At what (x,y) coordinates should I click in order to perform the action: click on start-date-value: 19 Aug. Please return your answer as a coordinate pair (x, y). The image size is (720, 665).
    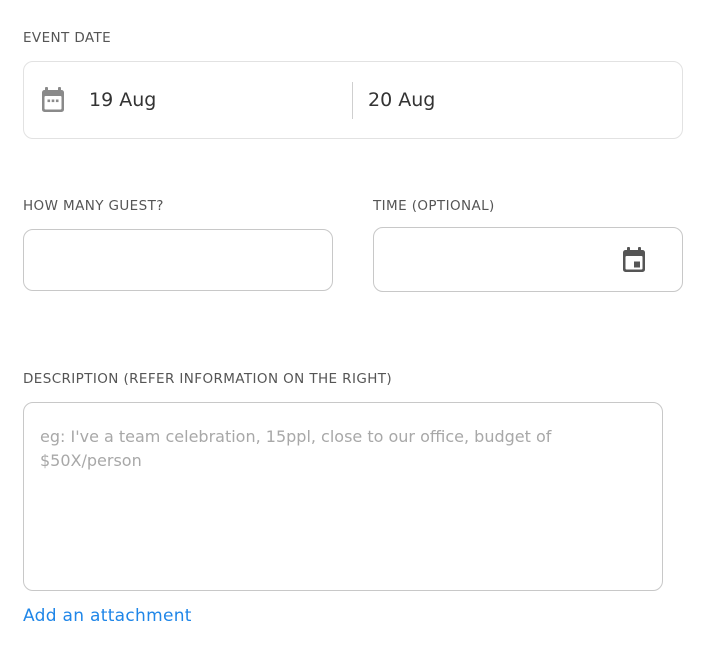
    Looking at the image, I should click on (122, 100).